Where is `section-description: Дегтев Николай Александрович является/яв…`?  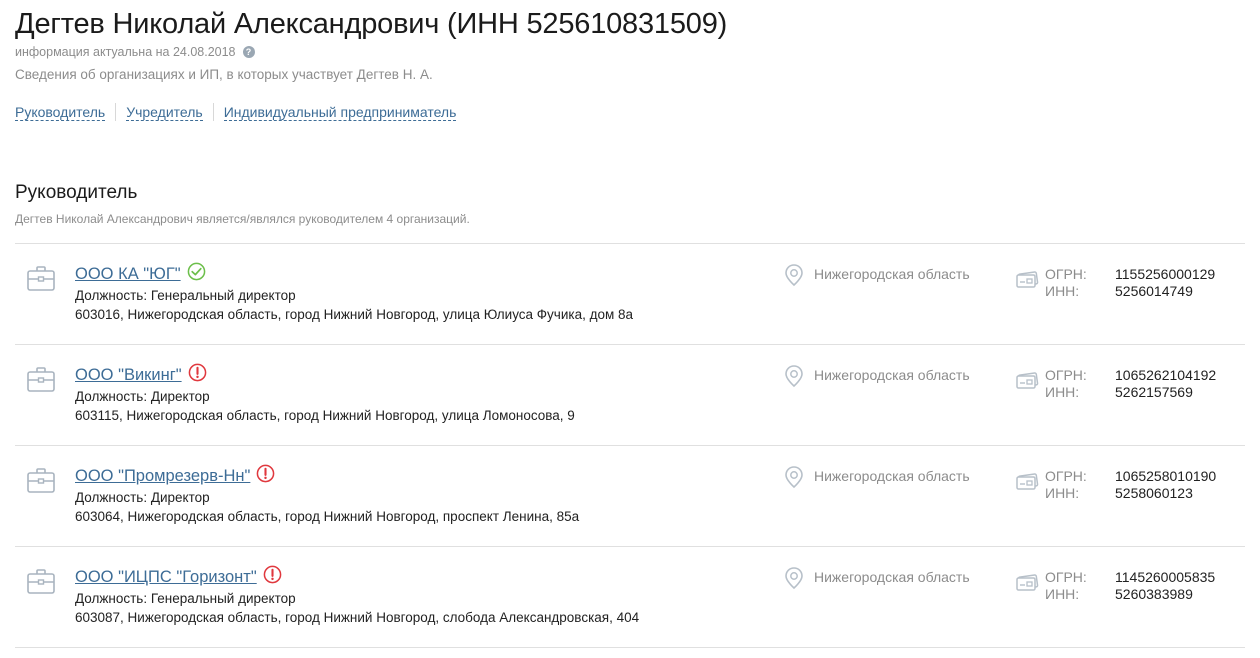 section-description: Дегтев Николай Александрович является/яв… is located at coordinates (242, 219).